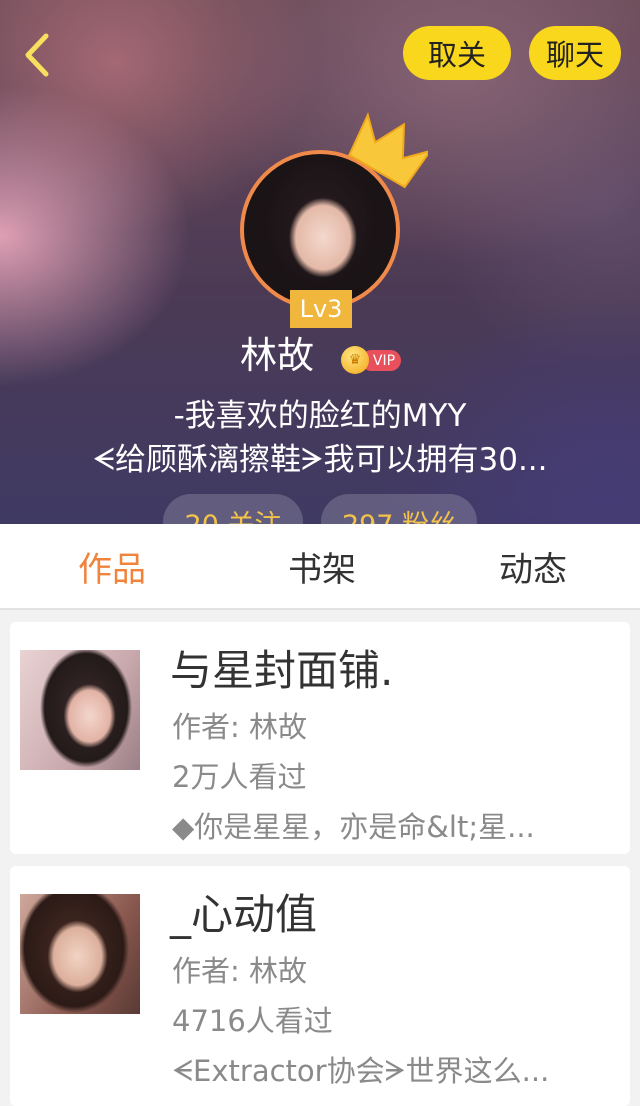 This screenshot has height=1106, width=640. What do you see at coordinates (233, 509) in the screenshot?
I see `following-count: 20 关注` at bounding box center [233, 509].